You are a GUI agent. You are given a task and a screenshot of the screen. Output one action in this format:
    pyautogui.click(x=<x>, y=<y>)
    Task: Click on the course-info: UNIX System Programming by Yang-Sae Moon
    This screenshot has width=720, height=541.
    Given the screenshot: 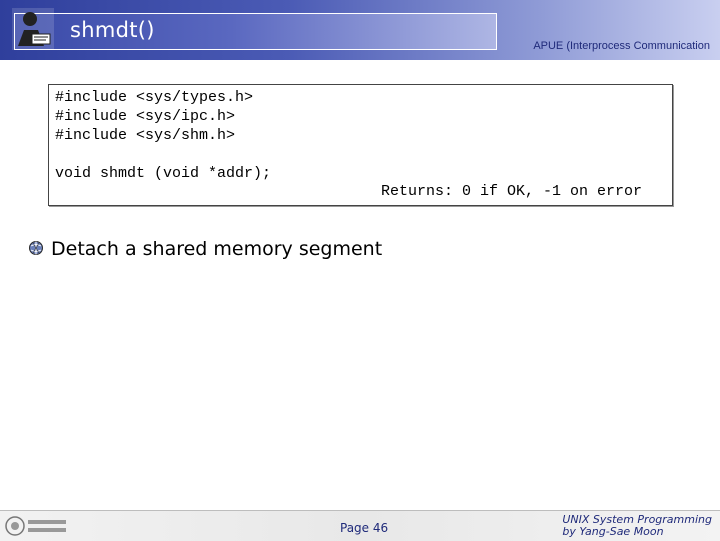 What is the action you would take?
    pyautogui.click(x=637, y=526)
    